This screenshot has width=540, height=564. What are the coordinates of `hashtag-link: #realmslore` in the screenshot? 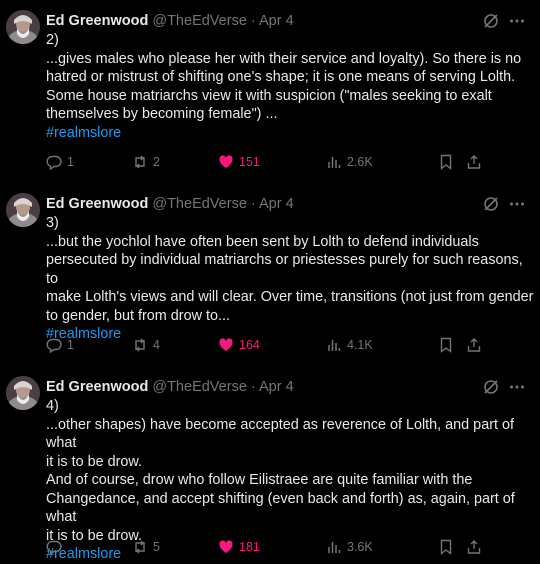 It's located at (290, 133).